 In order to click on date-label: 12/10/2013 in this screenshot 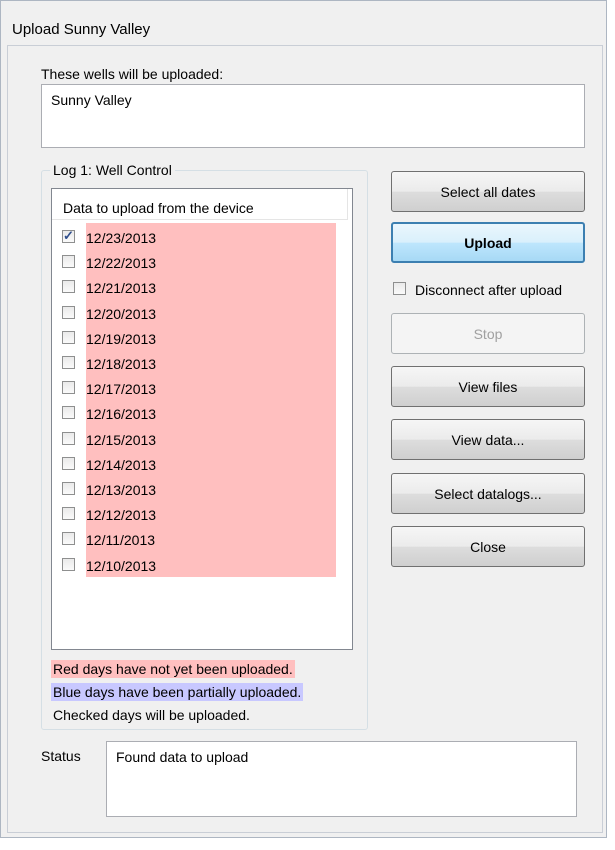, I will do `click(121, 565)`.